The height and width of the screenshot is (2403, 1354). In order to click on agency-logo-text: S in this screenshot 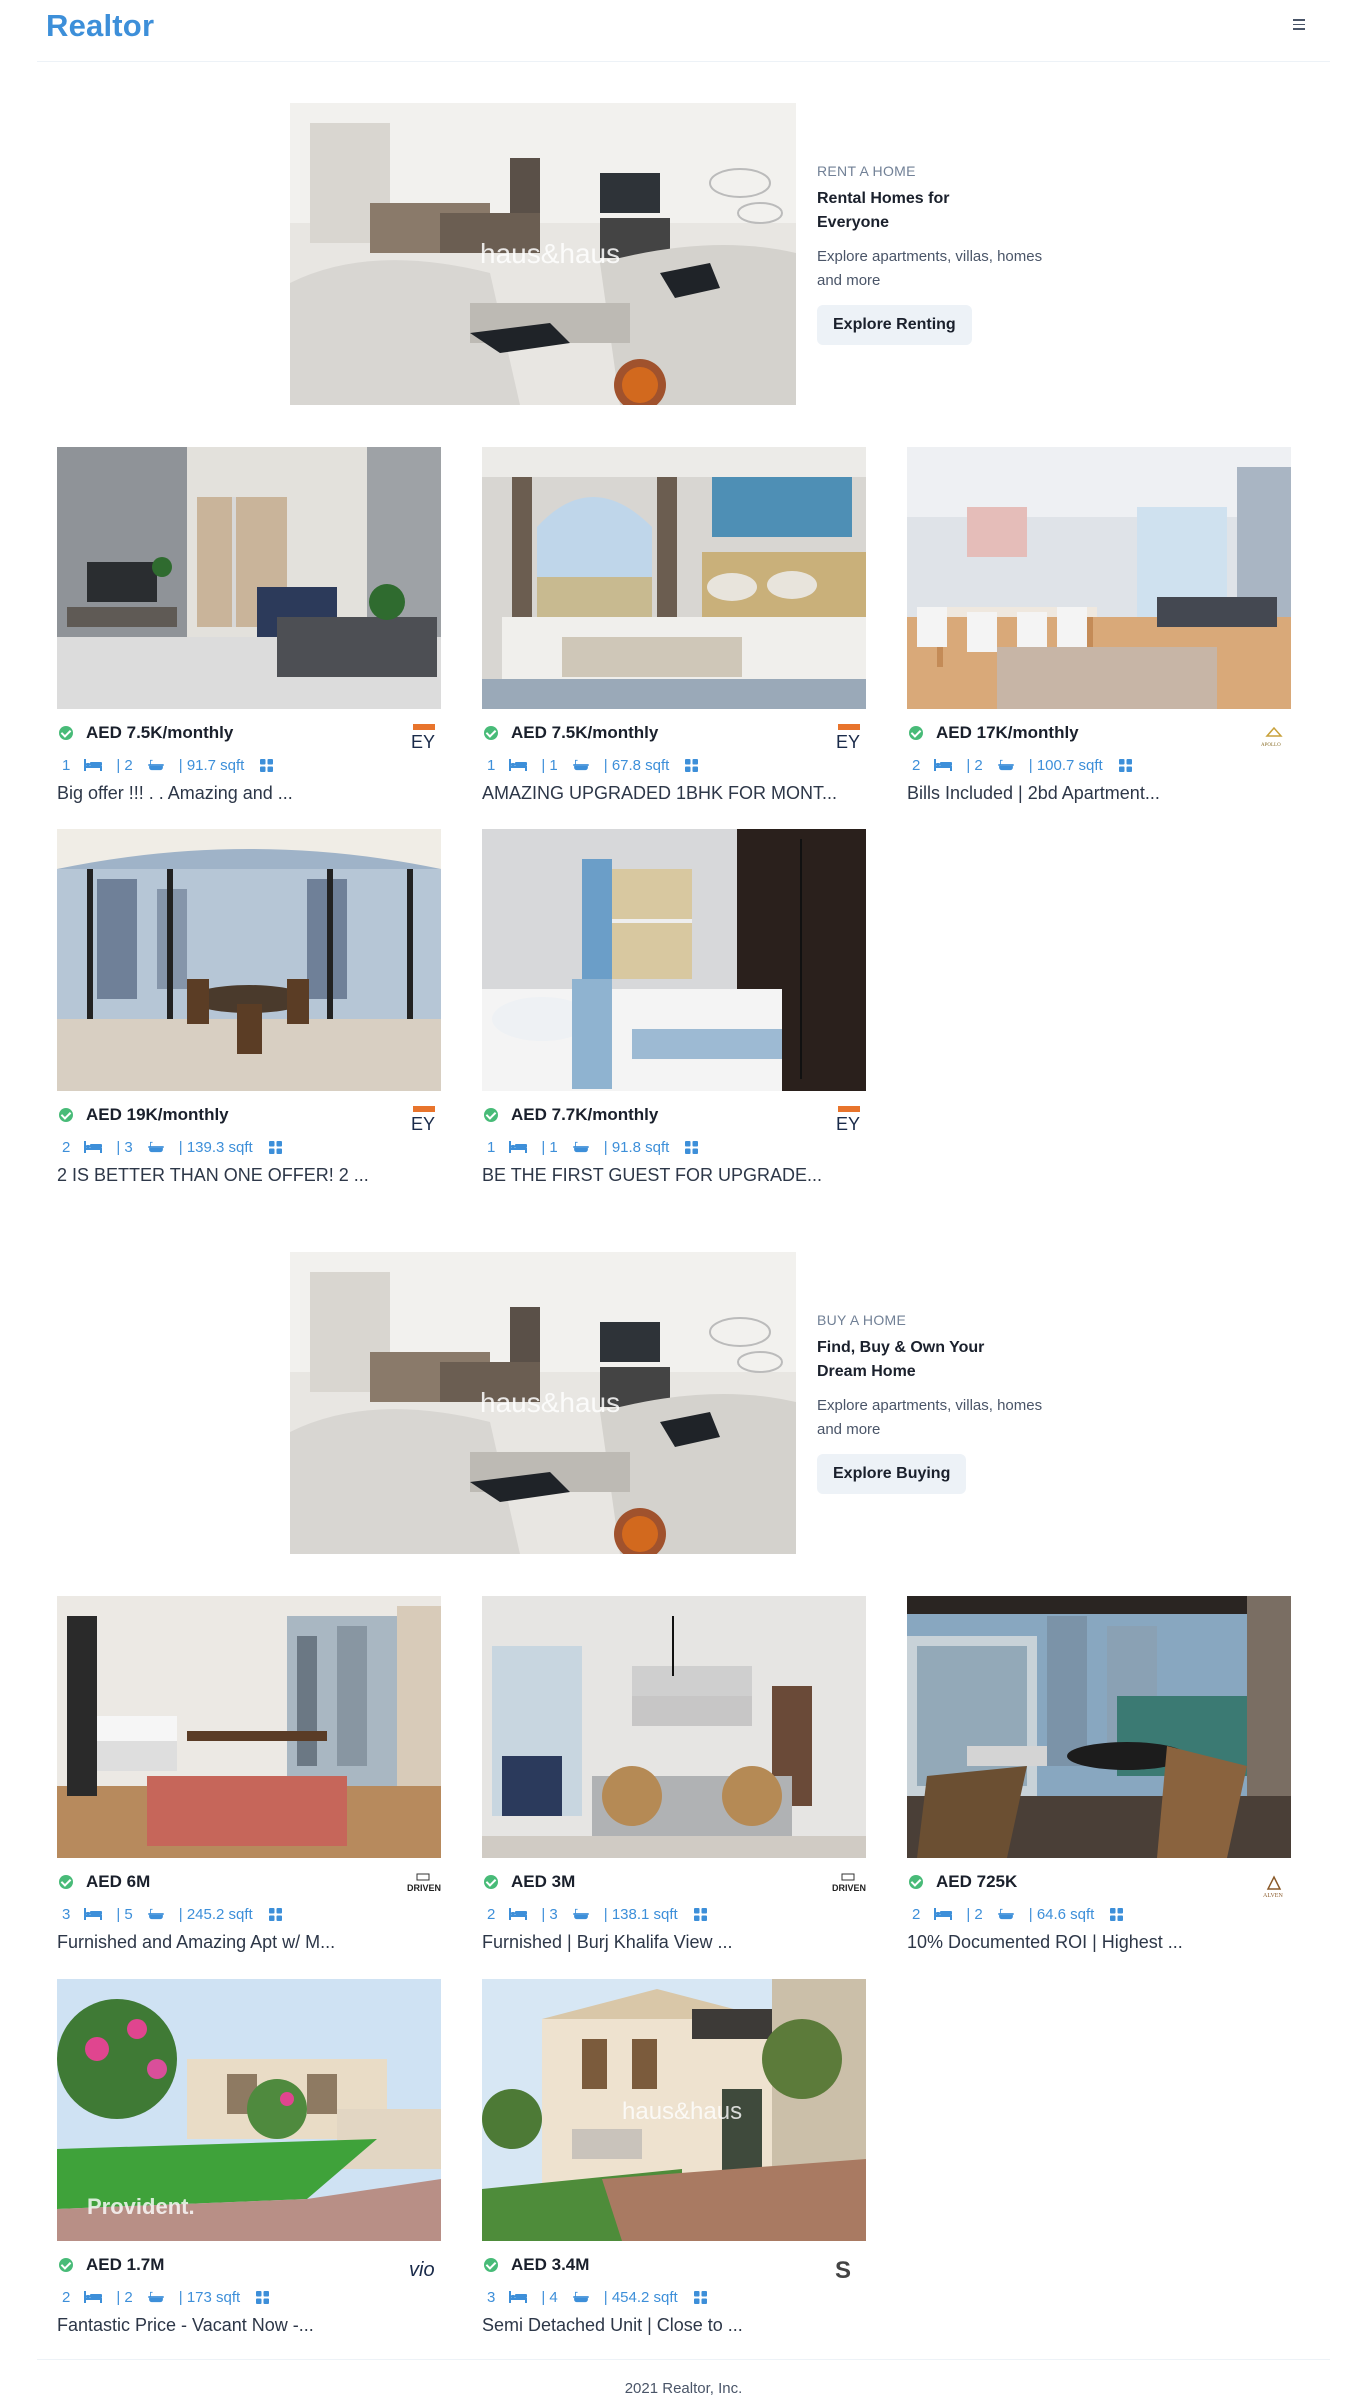, I will do `click(843, 2270)`.